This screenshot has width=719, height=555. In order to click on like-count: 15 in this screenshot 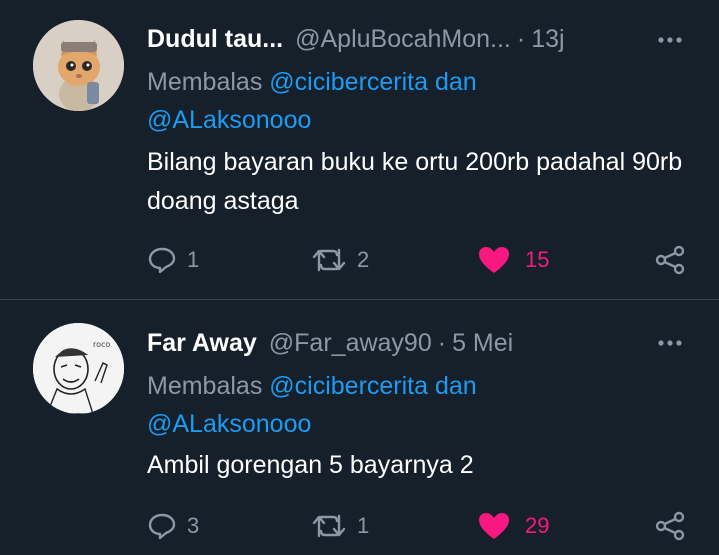, I will do `click(537, 259)`.